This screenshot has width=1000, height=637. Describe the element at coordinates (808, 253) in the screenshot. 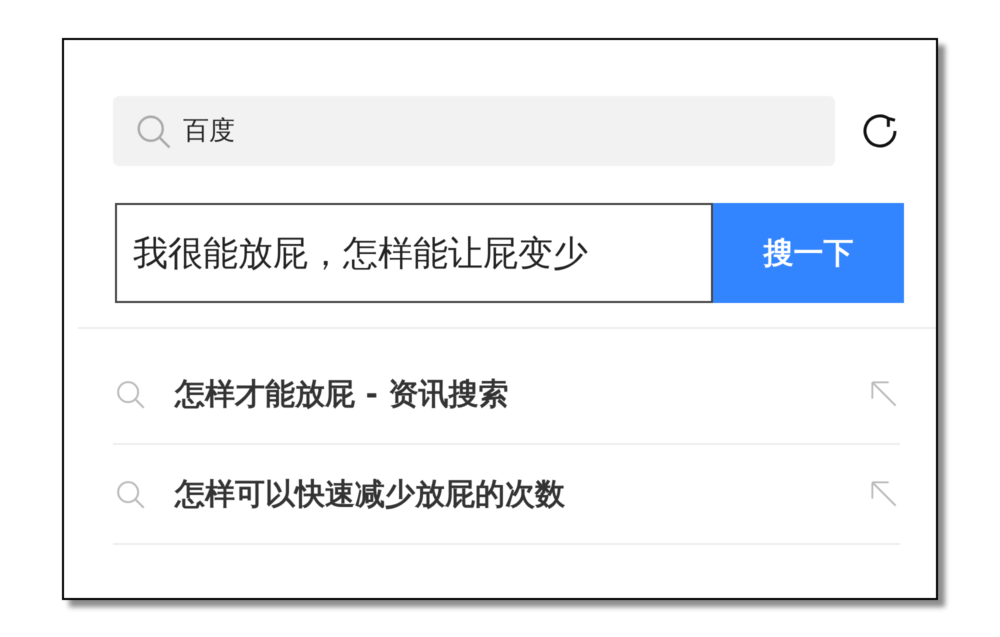

I see `search-button: 搜一下` at that location.